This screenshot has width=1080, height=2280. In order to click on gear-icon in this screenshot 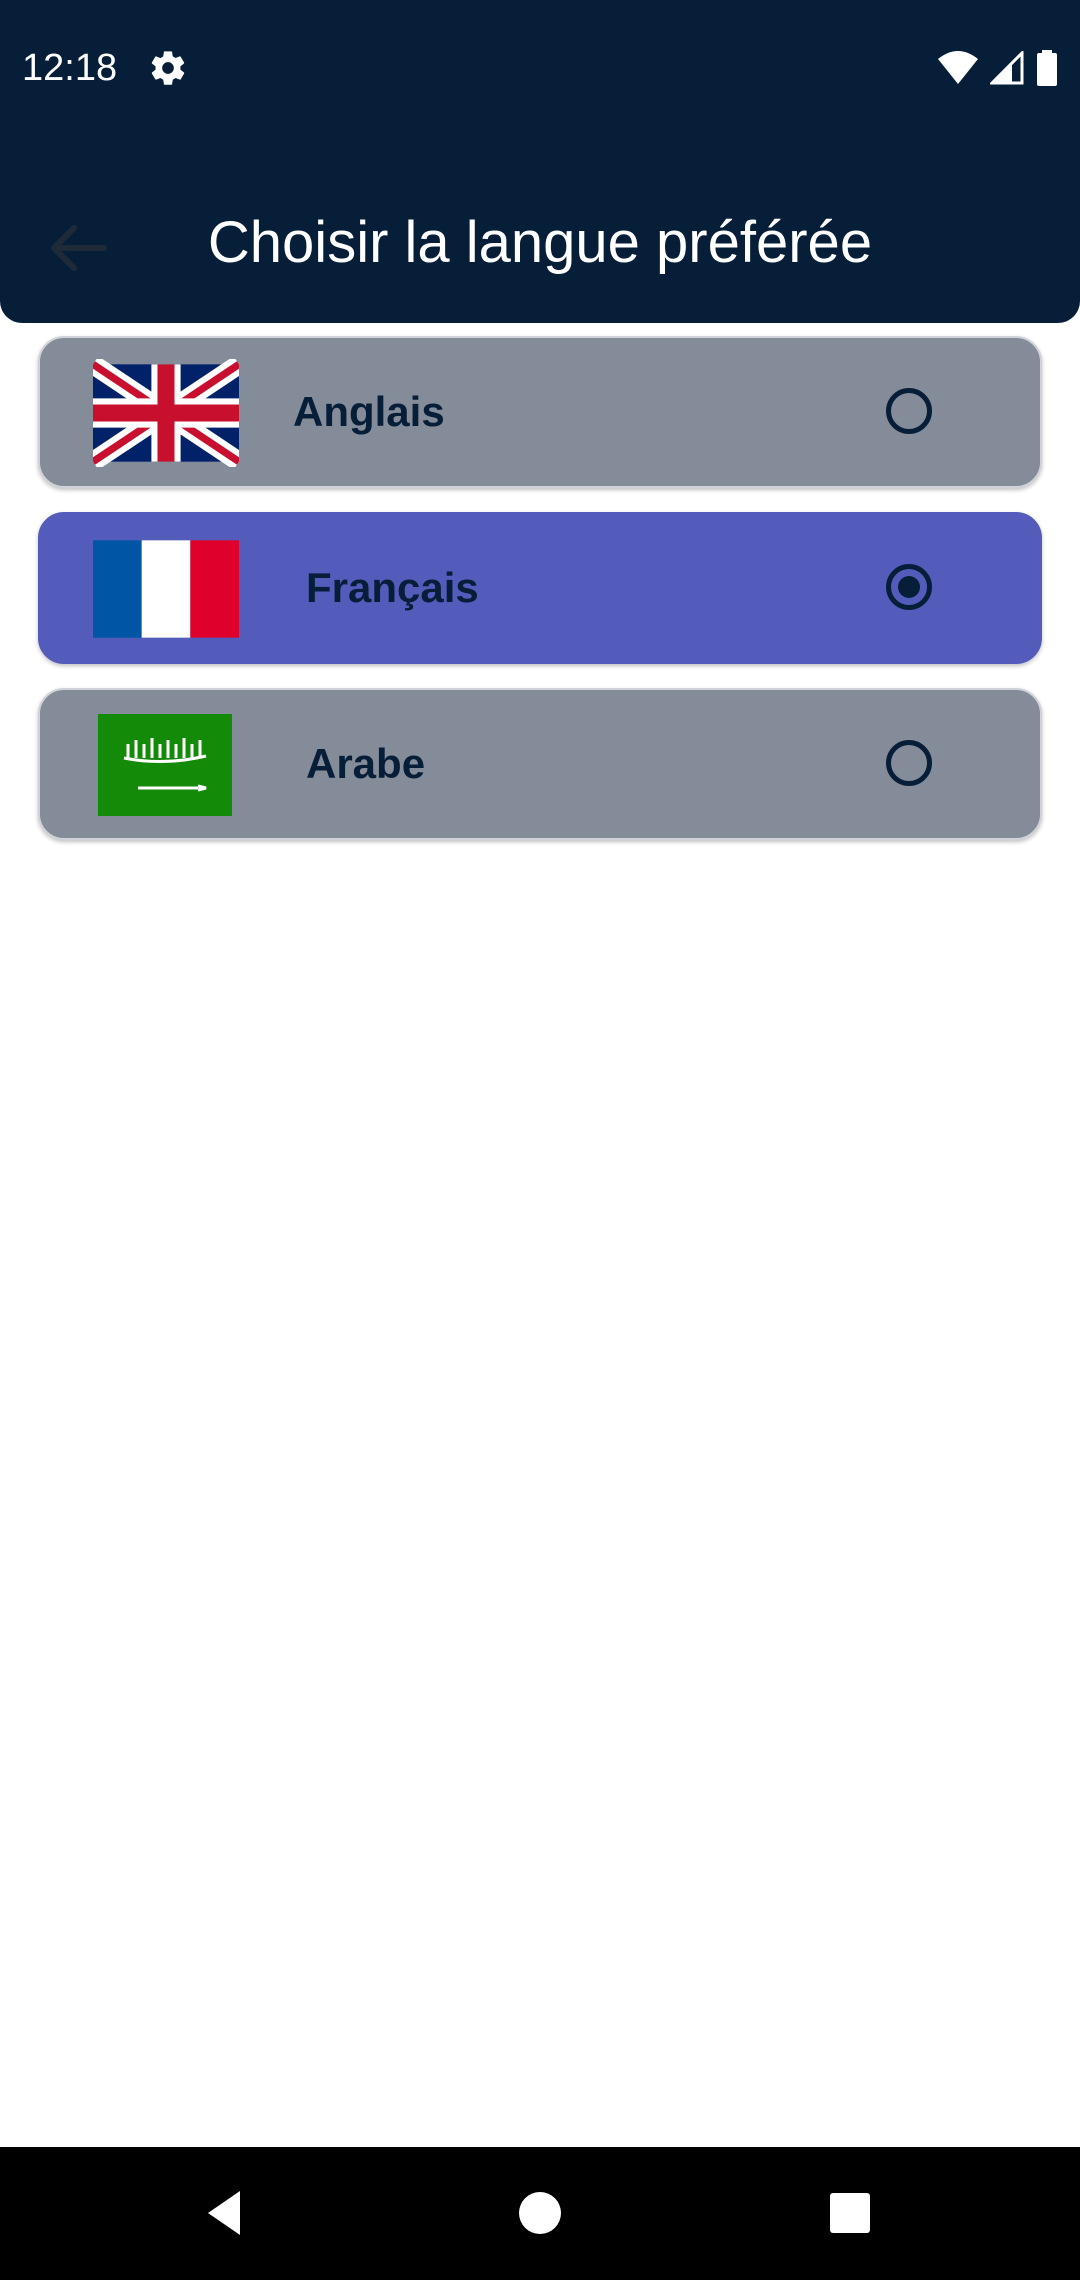, I will do `click(168, 68)`.